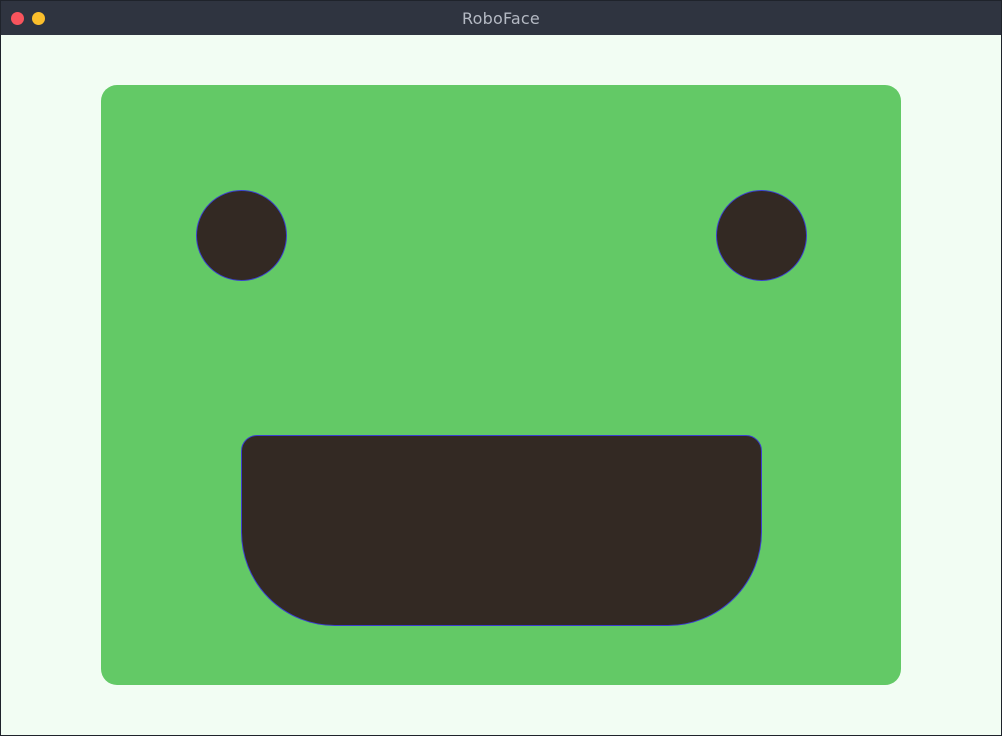  I want to click on mouth, so click(501, 530).